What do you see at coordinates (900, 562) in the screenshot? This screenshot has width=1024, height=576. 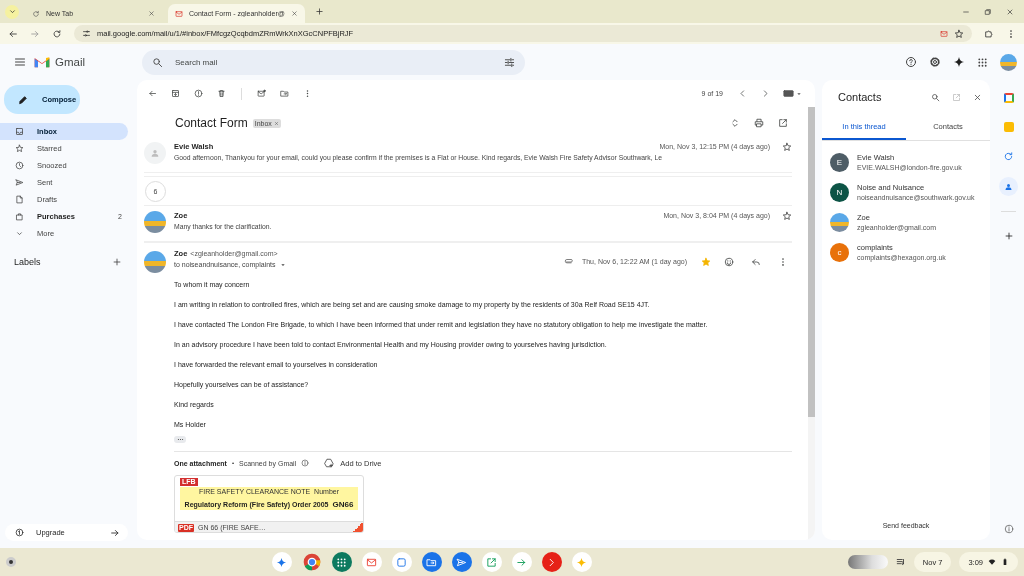 I see `playlist-icon` at bounding box center [900, 562].